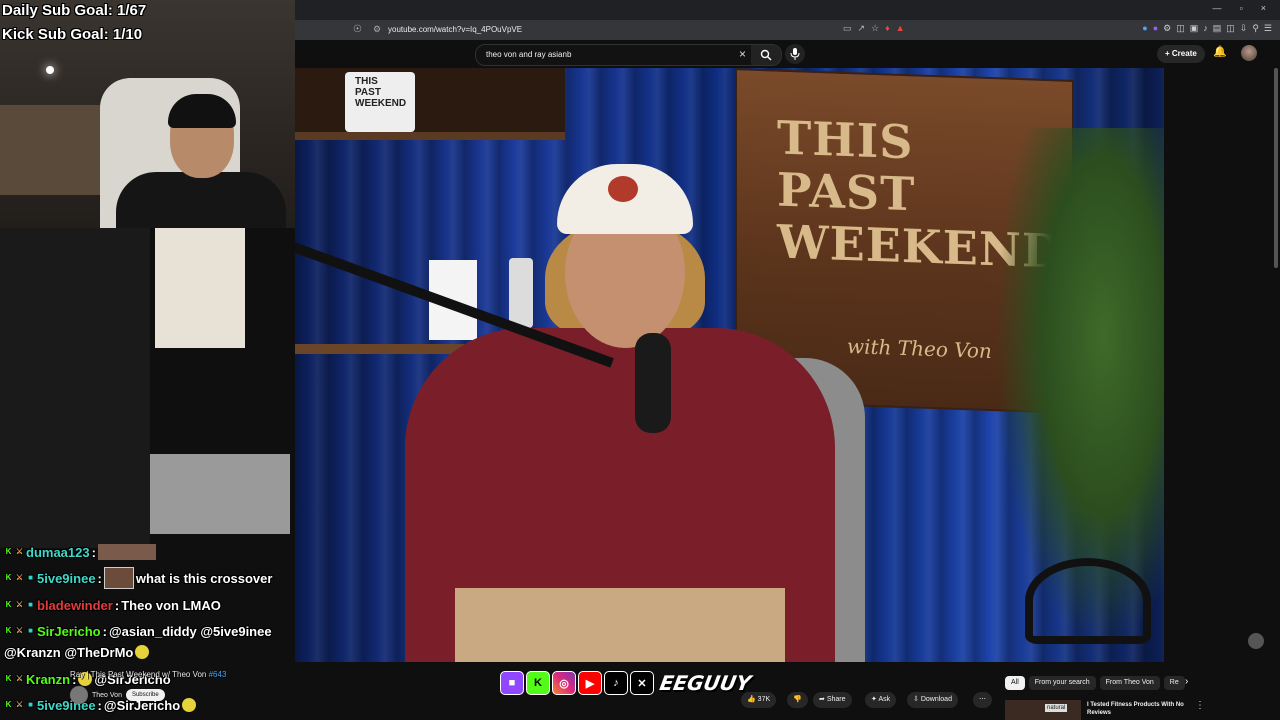 This screenshot has height=720, width=1280. What do you see at coordinates (884, 699) in the screenshot?
I see `ask-label: Ask` at bounding box center [884, 699].